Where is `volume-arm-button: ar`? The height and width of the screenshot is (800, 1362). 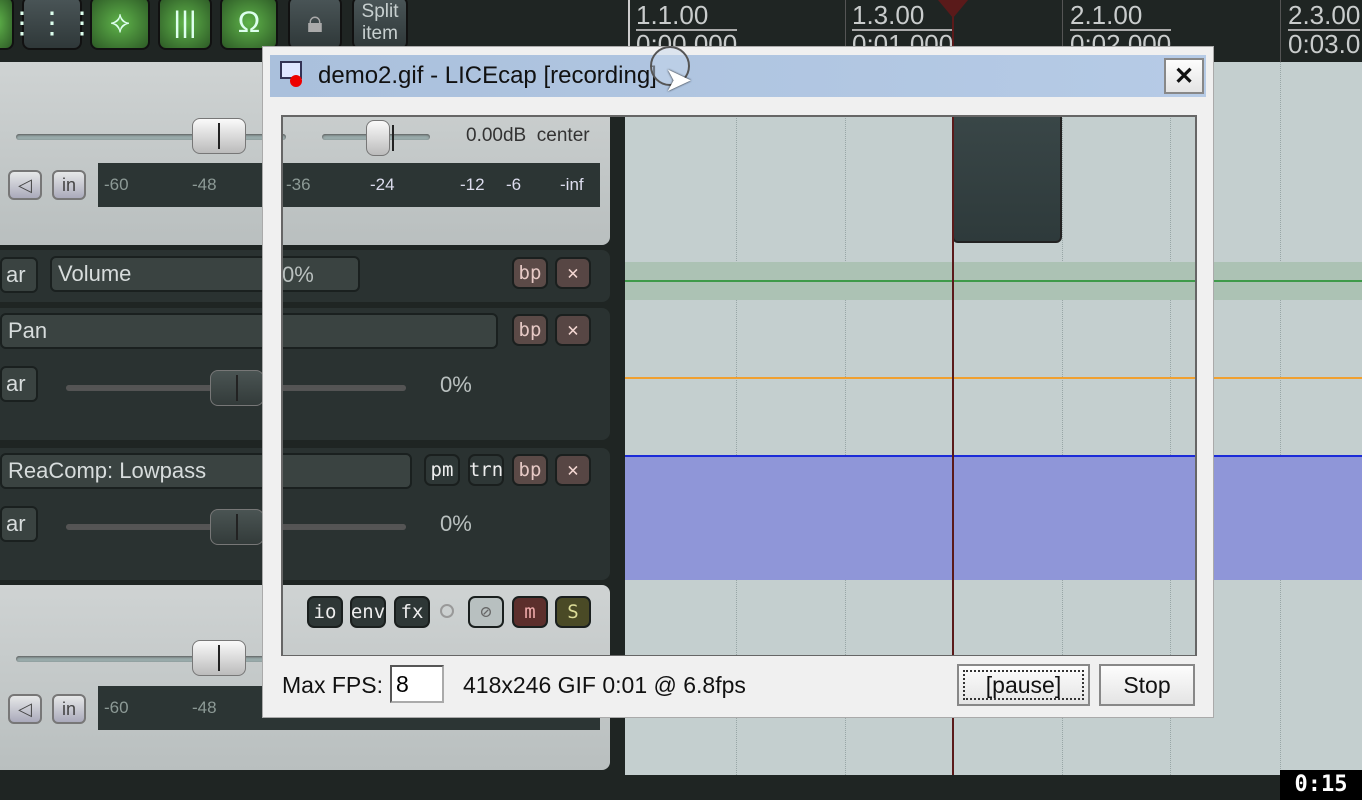
volume-arm-button: ar is located at coordinates (19, 275).